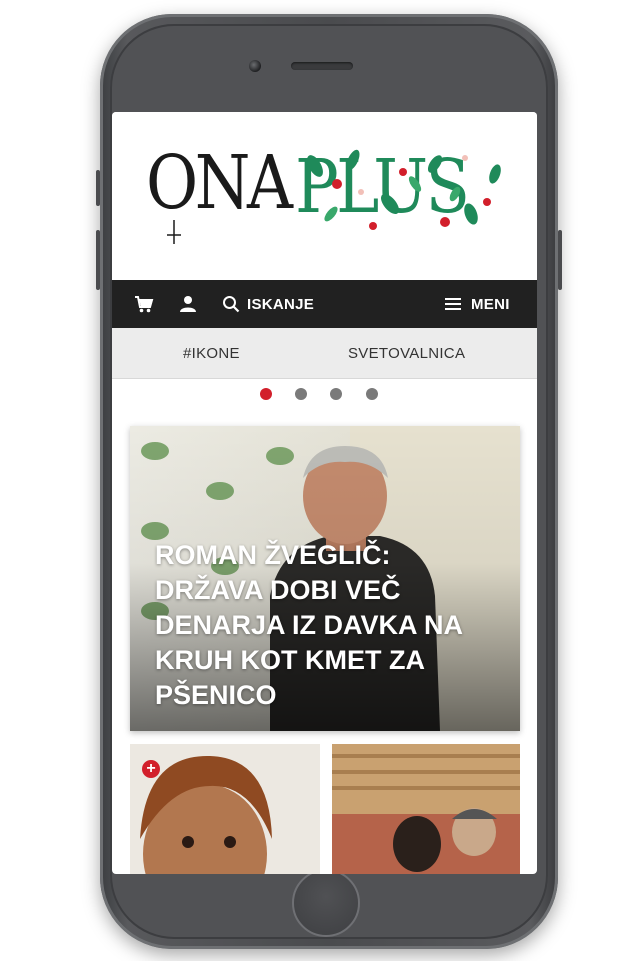  What do you see at coordinates (324, 304) in the screenshot?
I see `main-navbar: ISKANJE MENI` at bounding box center [324, 304].